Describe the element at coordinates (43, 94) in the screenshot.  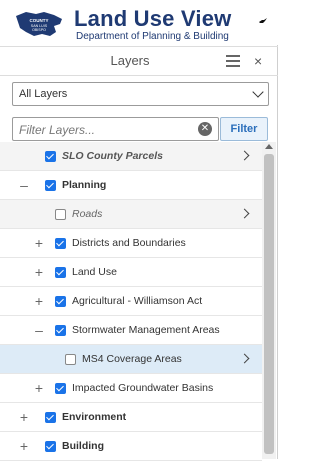
I see `layer-group-select-value: All Layers` at that location.